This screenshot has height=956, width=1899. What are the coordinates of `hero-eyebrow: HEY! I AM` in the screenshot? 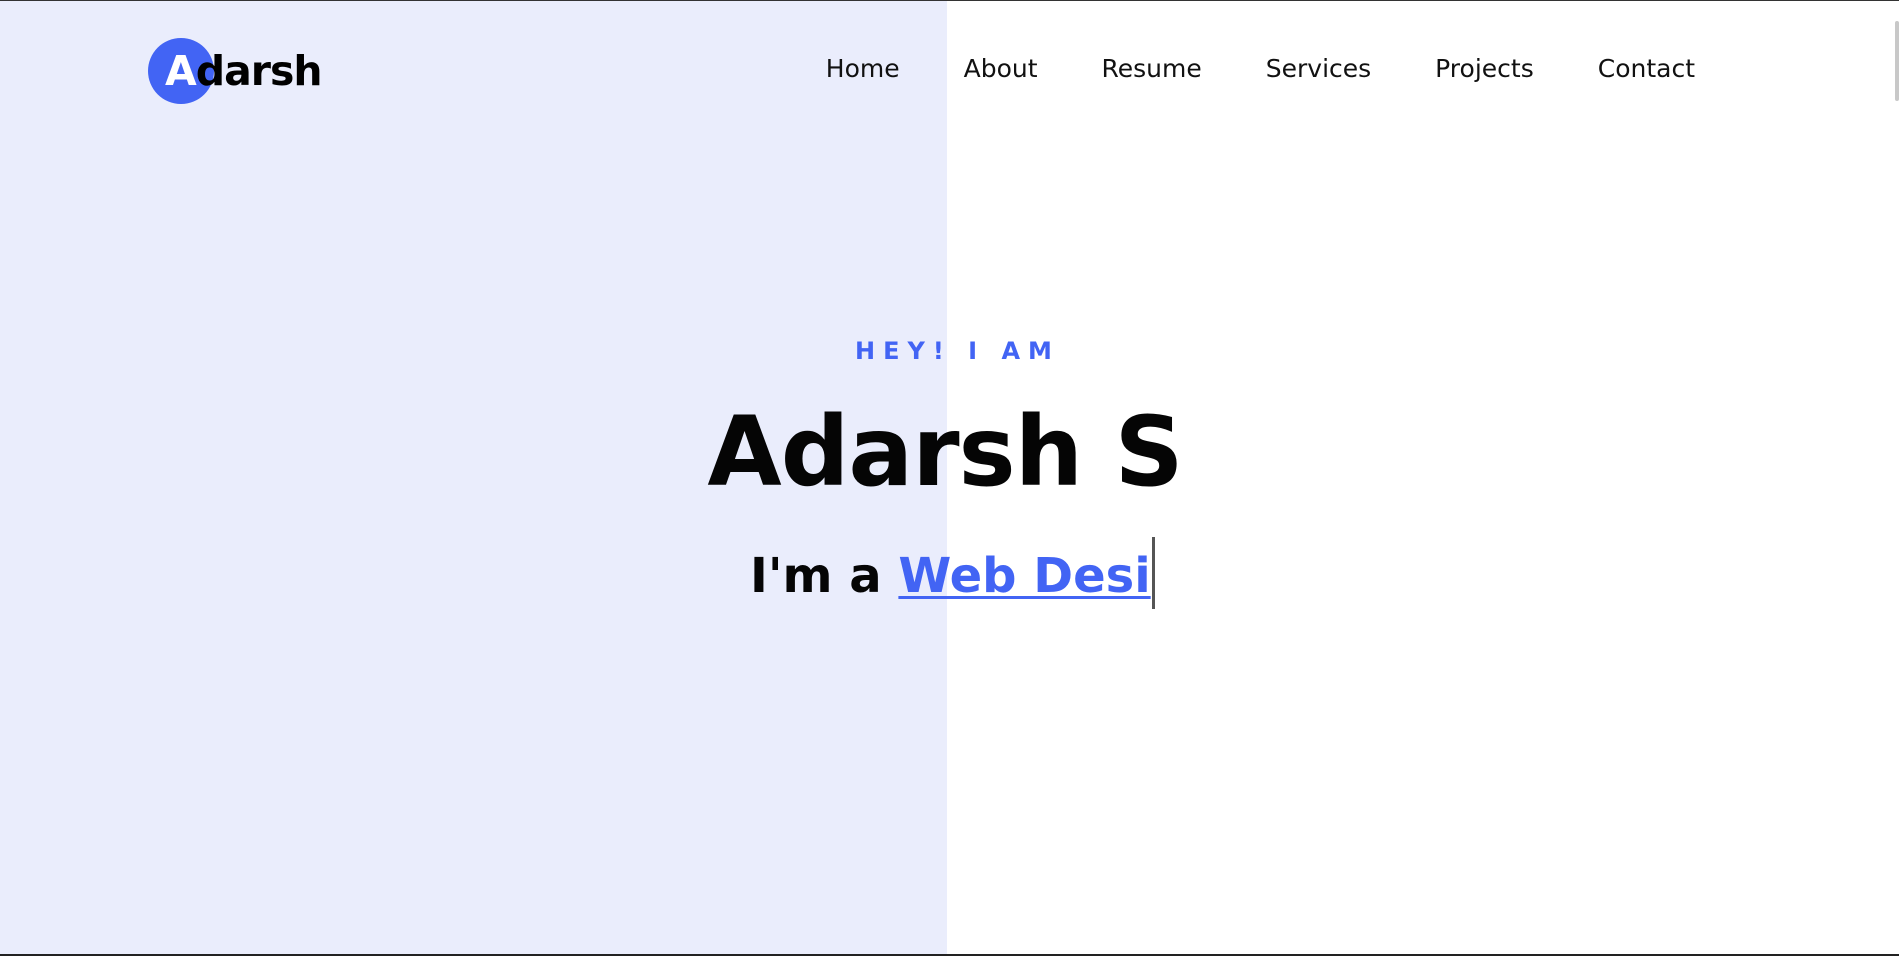 It's located at (957, 351).